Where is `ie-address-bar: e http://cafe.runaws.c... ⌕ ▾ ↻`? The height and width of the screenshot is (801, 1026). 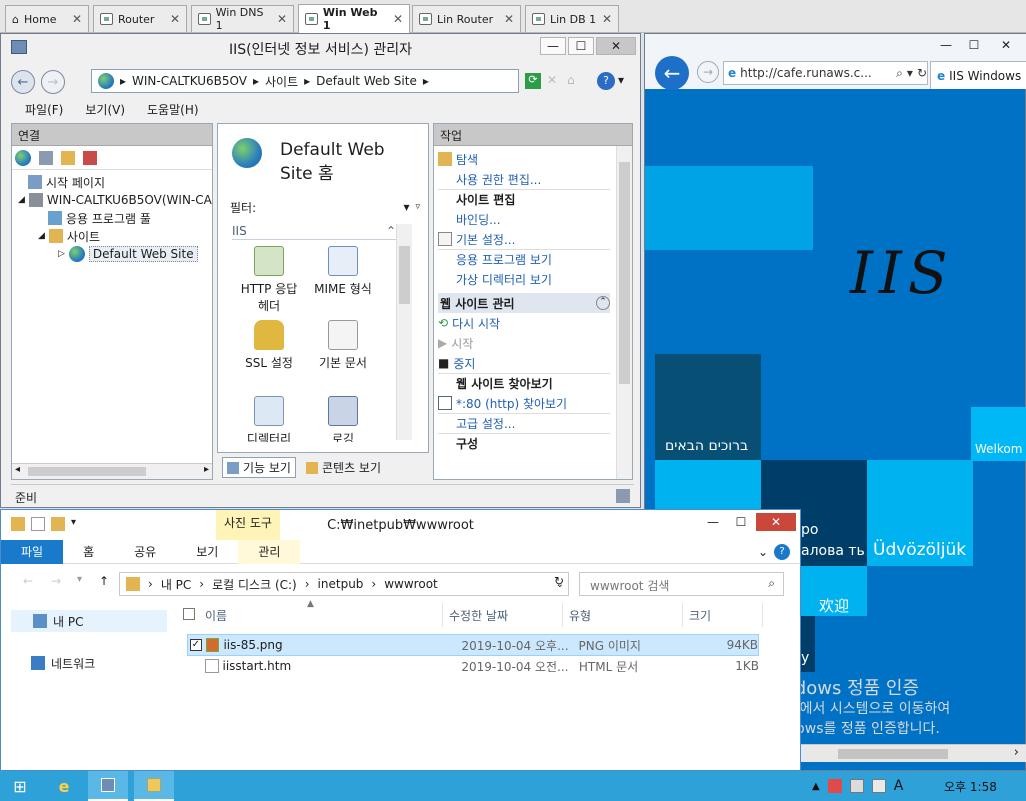 ie-address-bar: e http://cafe.runaws.c... ⌕ ▾ ↻ is located at coordinates (825, 73).